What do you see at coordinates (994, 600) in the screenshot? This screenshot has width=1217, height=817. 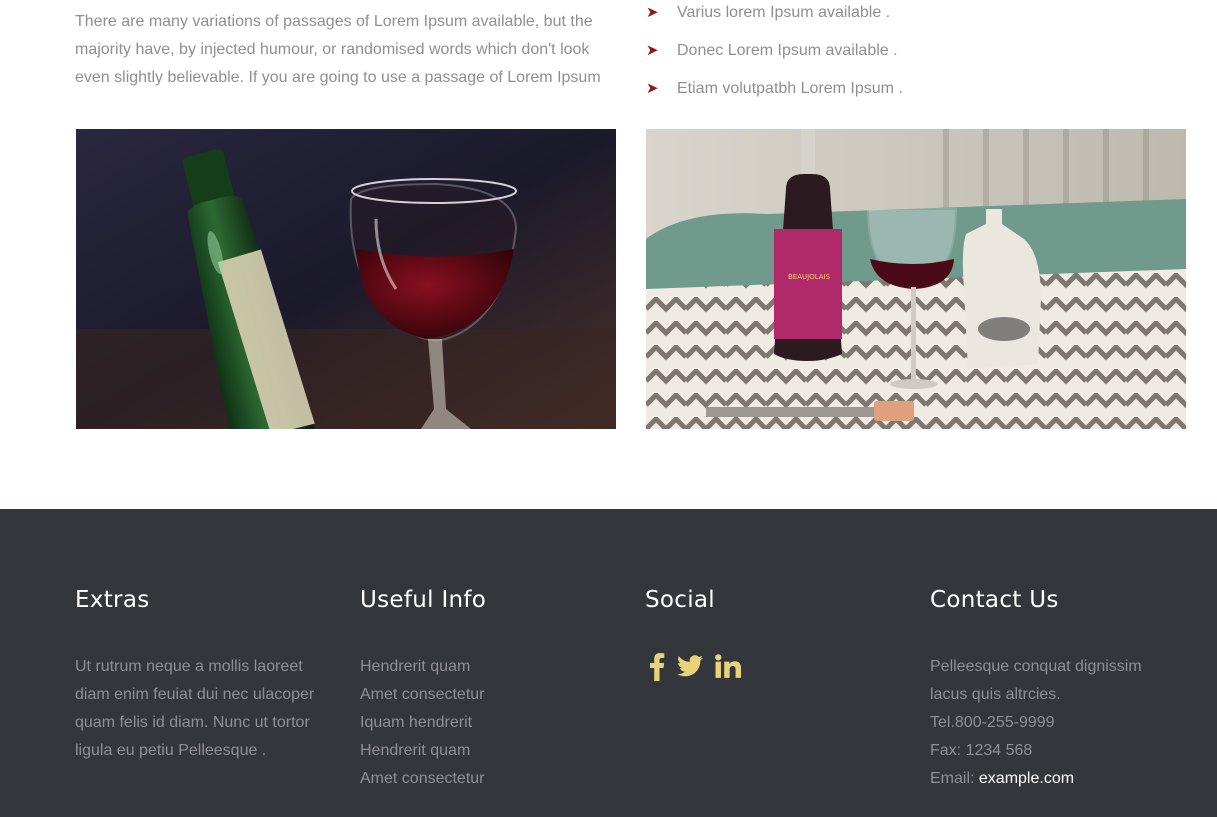 I see `footer-contact-title: Contact Us` at bounding box center [994, 600].